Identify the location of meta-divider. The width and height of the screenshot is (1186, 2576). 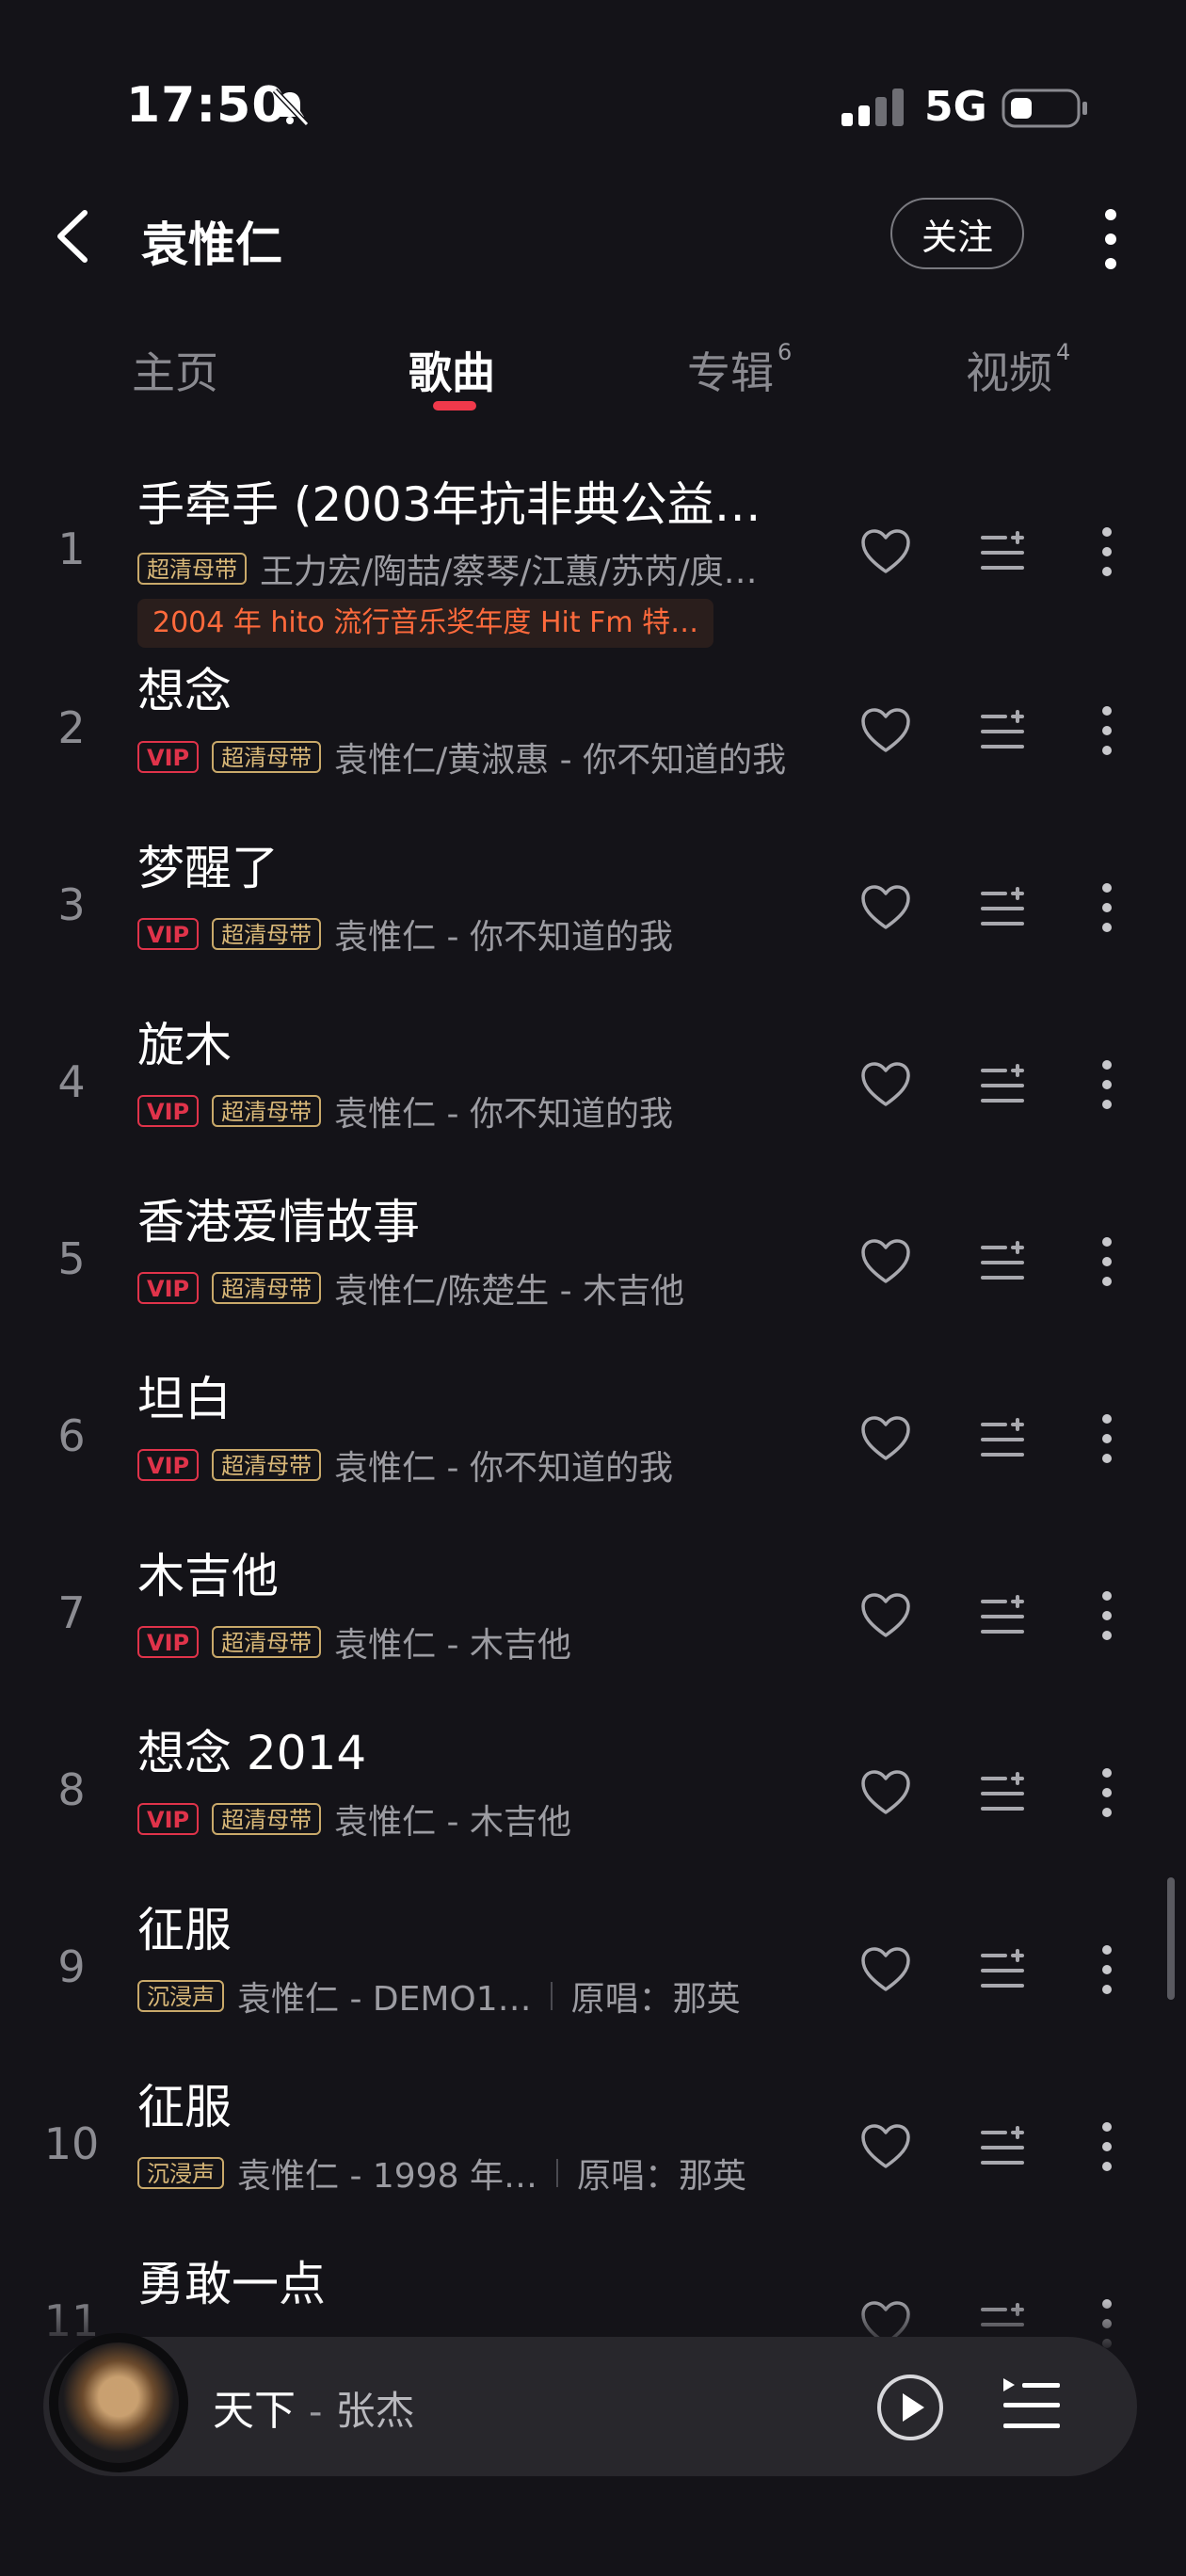
(556, 2173).